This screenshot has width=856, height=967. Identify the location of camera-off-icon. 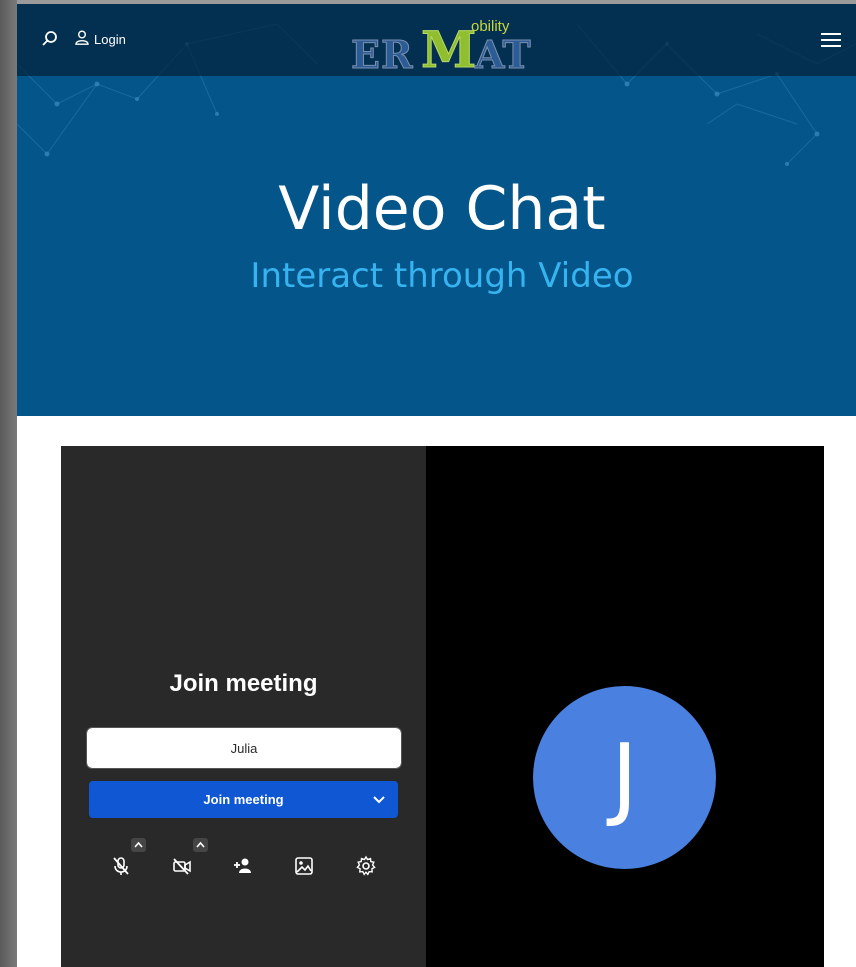
(182, 866).